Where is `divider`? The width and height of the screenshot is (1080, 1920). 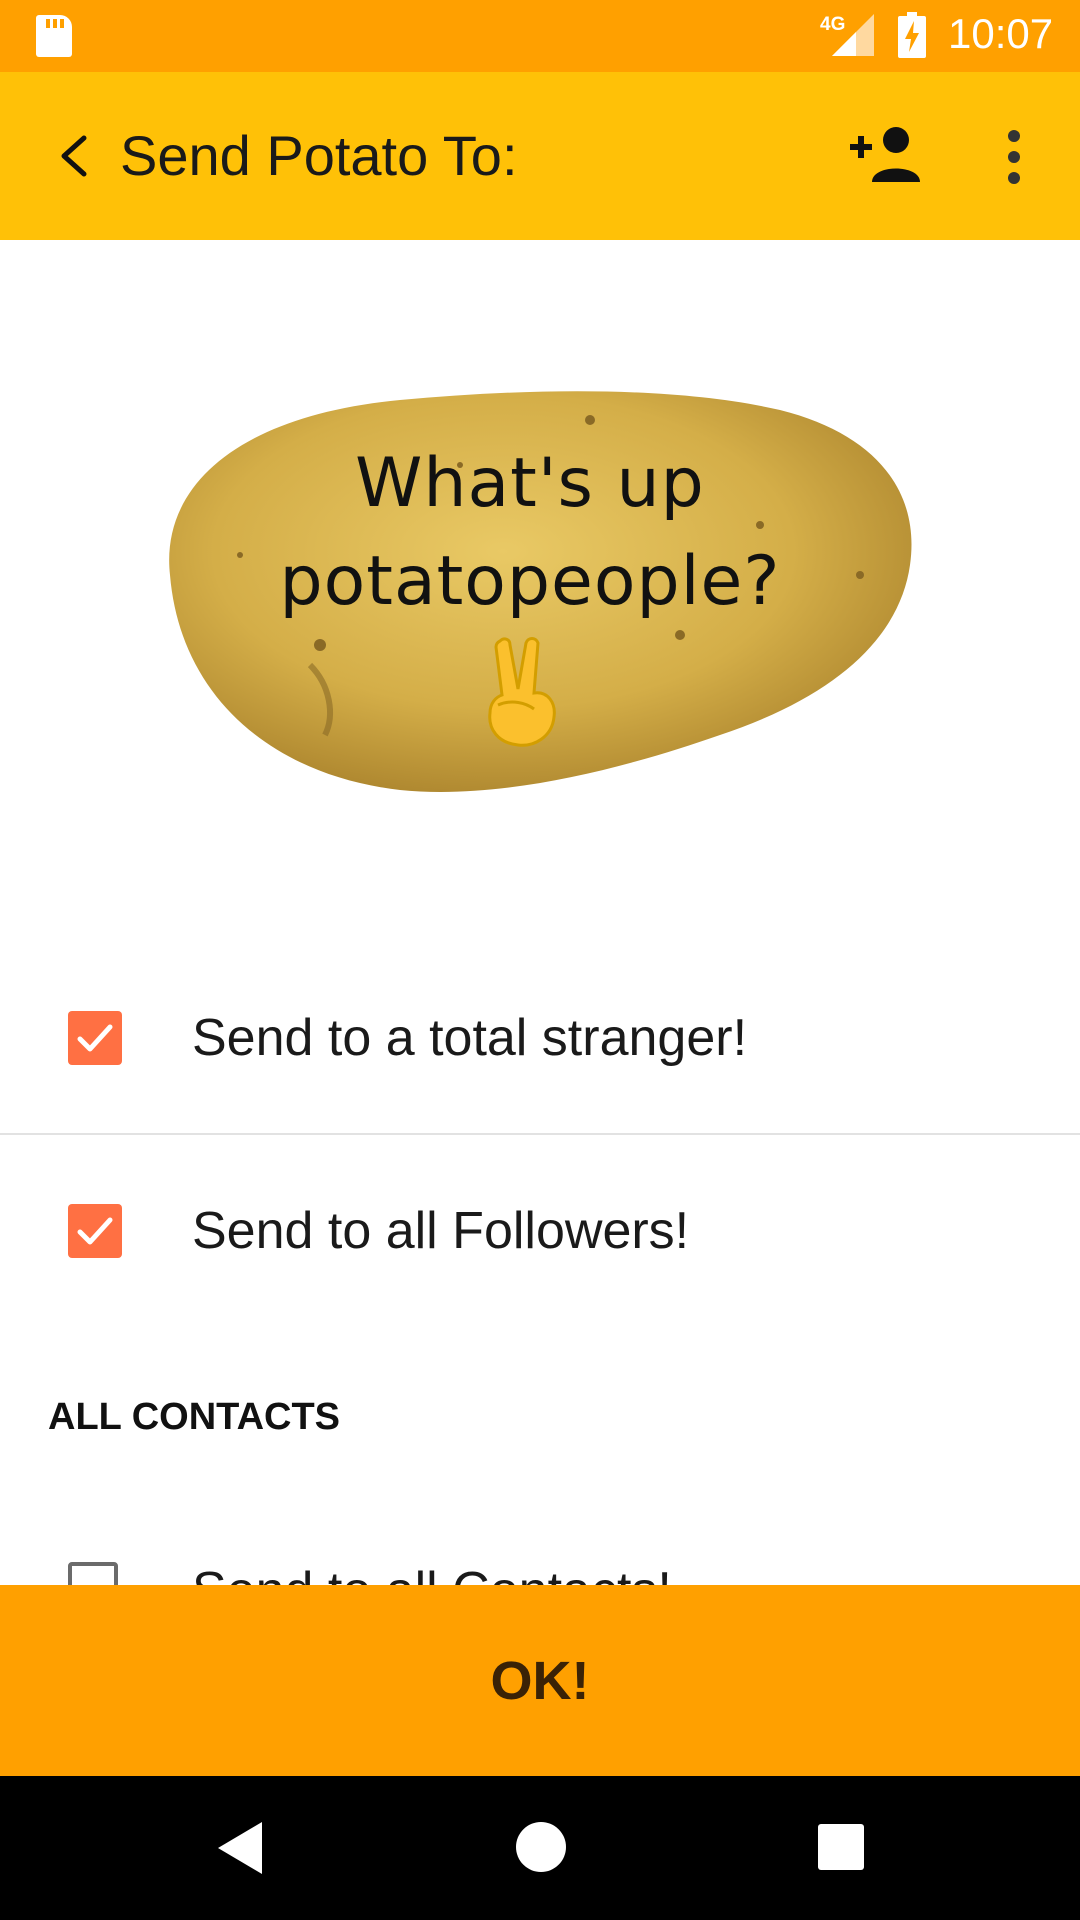 divider is located at coordinates (540, 1134).